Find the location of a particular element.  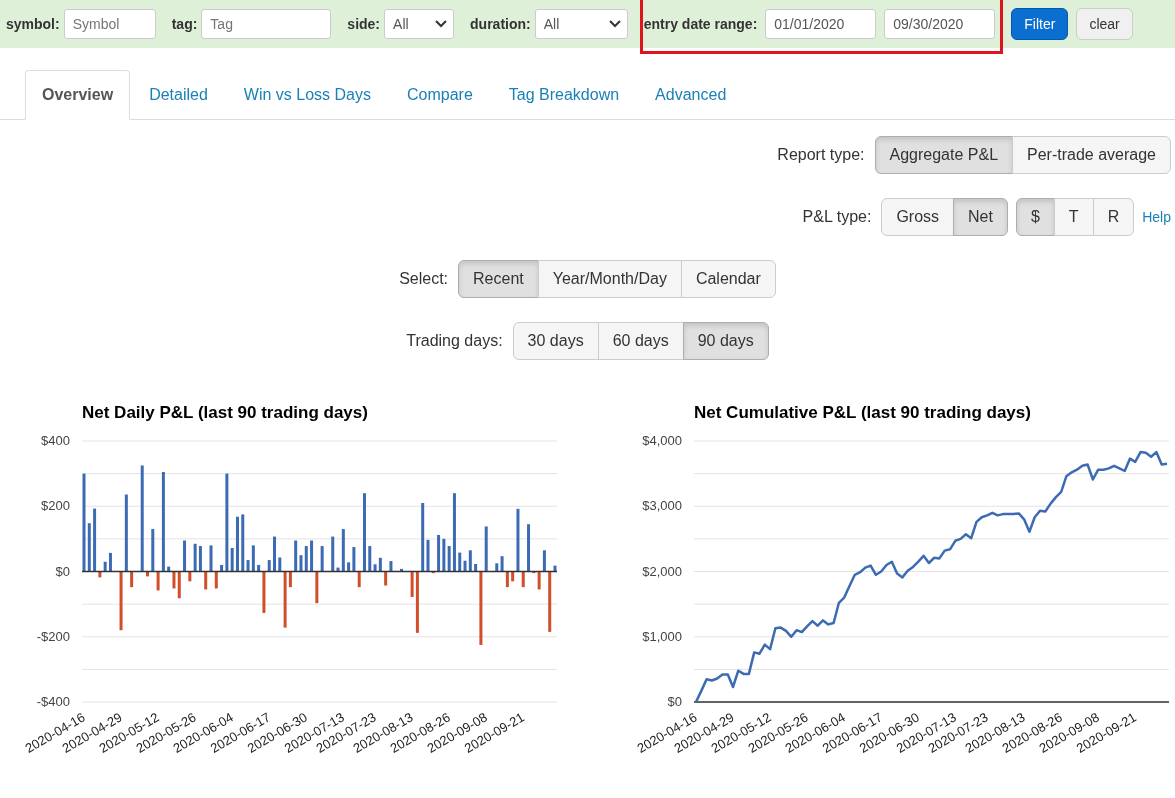

option-label: Report type: is located at coordinates (821, 155).